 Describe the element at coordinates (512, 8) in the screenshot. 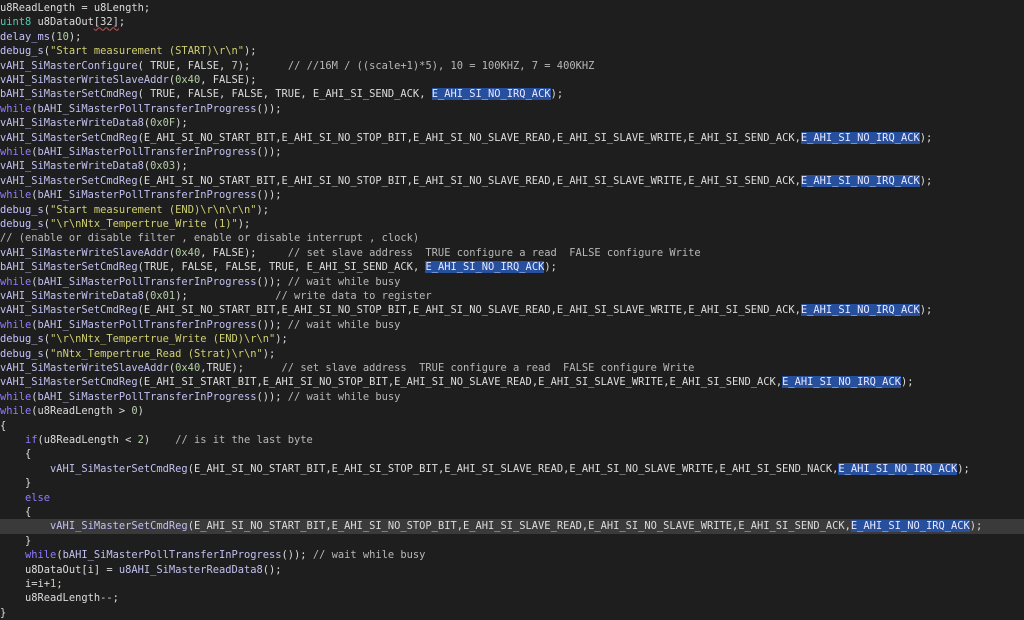

I see `code-line: u8ReadLength = u8Length;` at that location.